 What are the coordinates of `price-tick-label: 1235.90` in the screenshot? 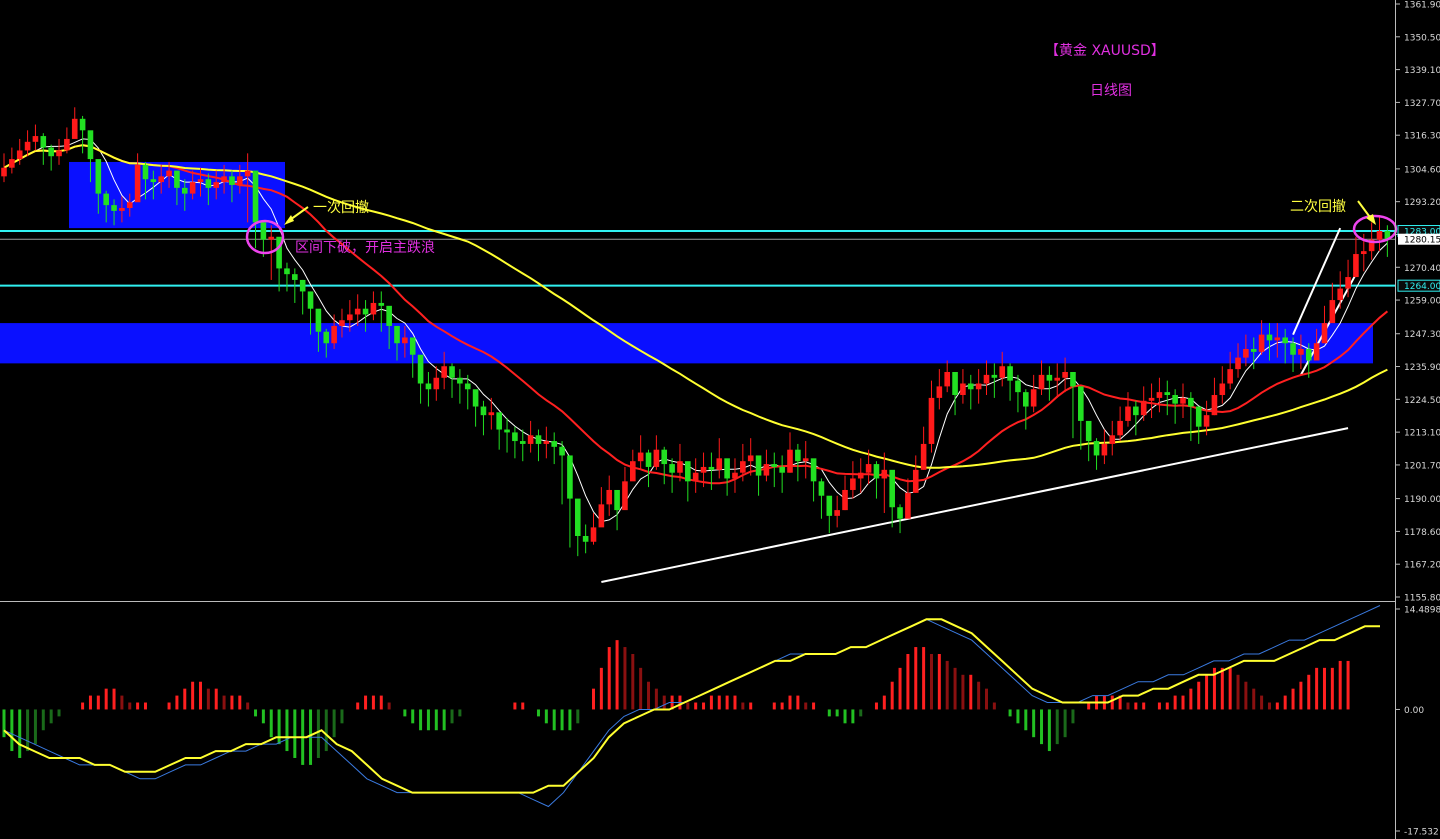 It's located at (1422, 368).